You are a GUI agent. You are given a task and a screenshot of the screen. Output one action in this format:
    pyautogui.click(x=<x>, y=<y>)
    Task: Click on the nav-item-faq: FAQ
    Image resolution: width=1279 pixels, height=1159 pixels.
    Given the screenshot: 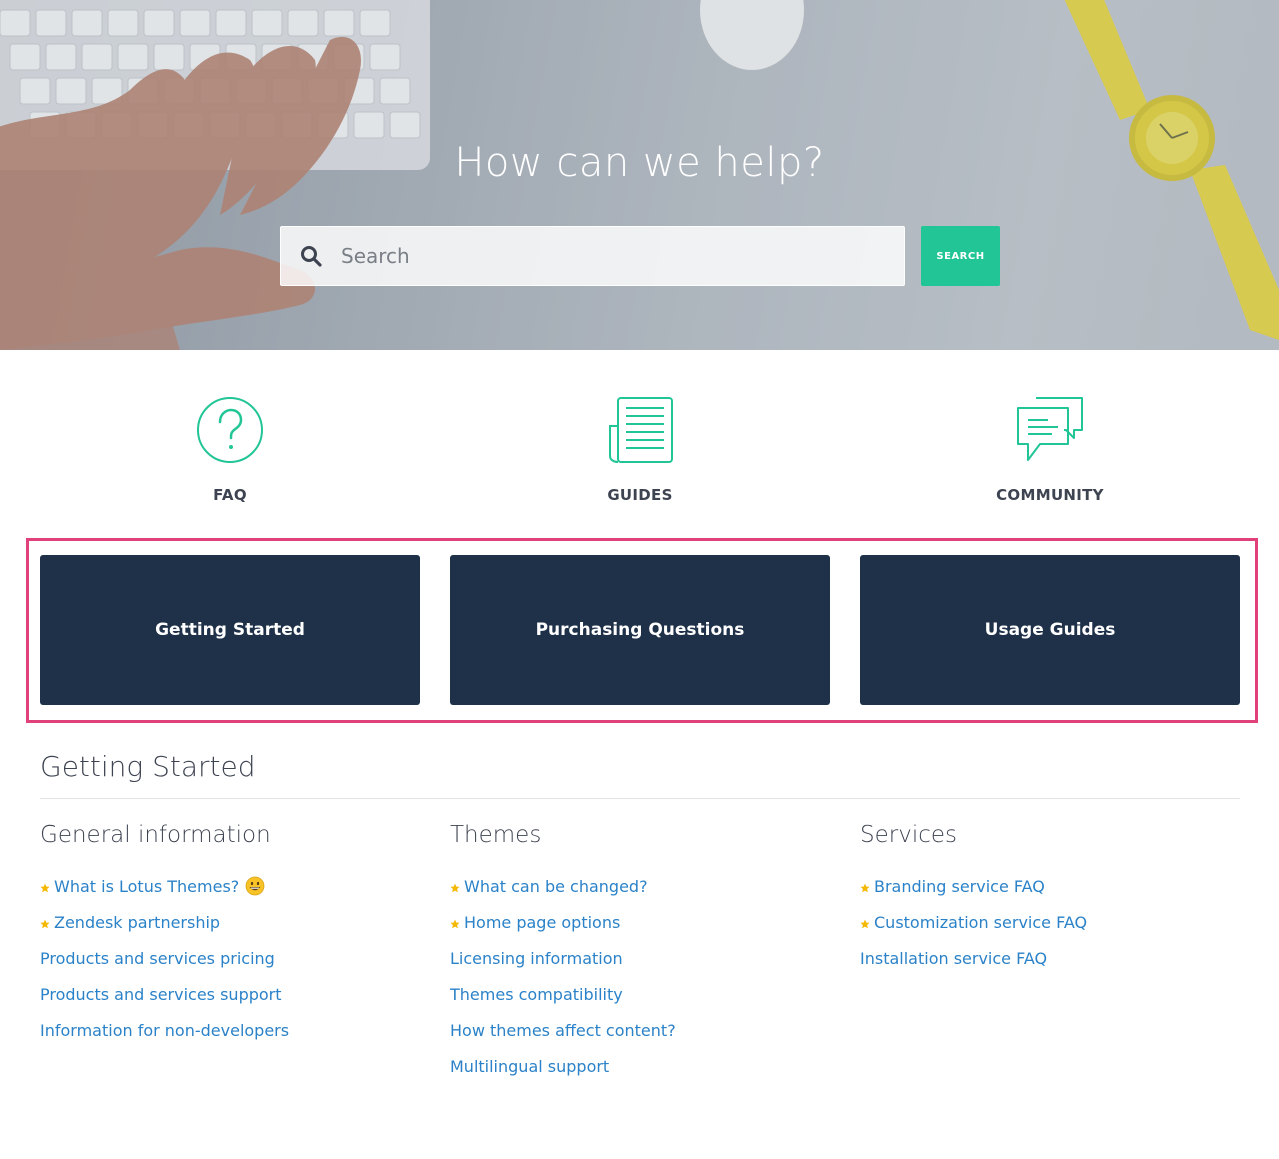 What is the action you would take?
    pyautogui.click(x=230, y=450)
    